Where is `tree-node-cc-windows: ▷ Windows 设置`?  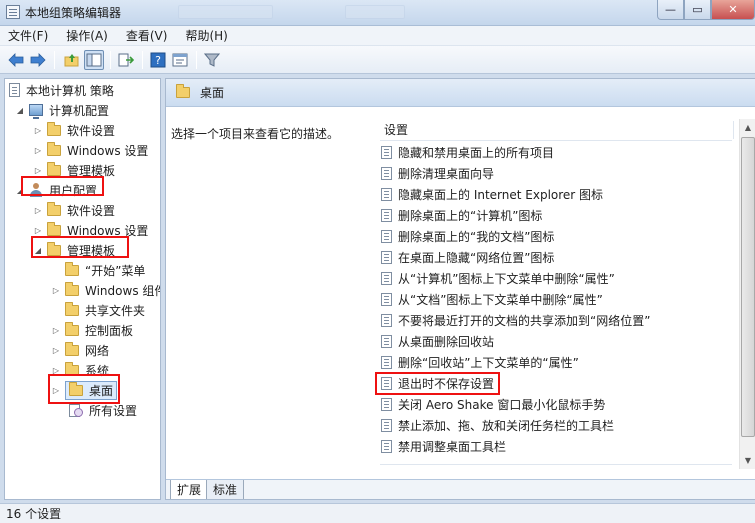 tree-node-cc-windows: ▷ Windows 设置 is located at coordinates (90, 150).